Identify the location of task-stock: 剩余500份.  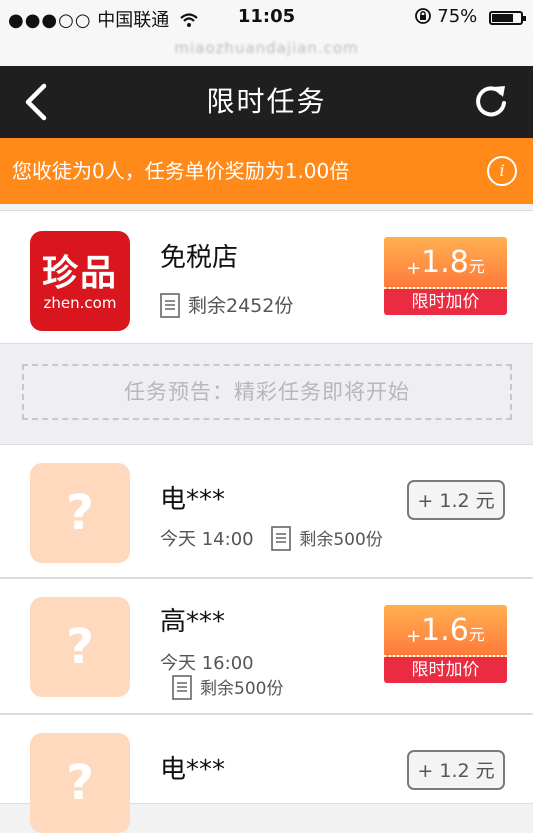
(227, 687).